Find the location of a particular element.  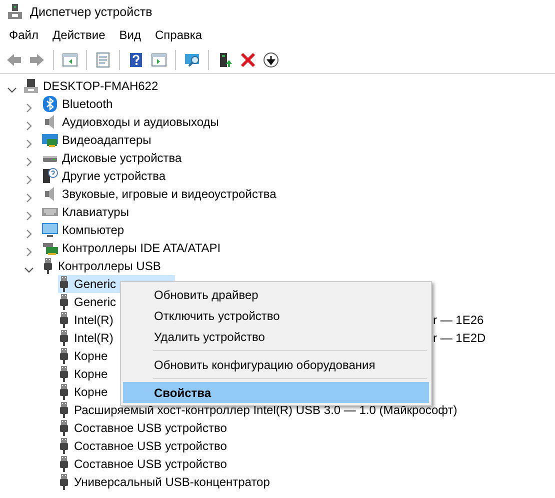

tree-item: Универсальный USB-концентратор is located at coordinates (165, 482).